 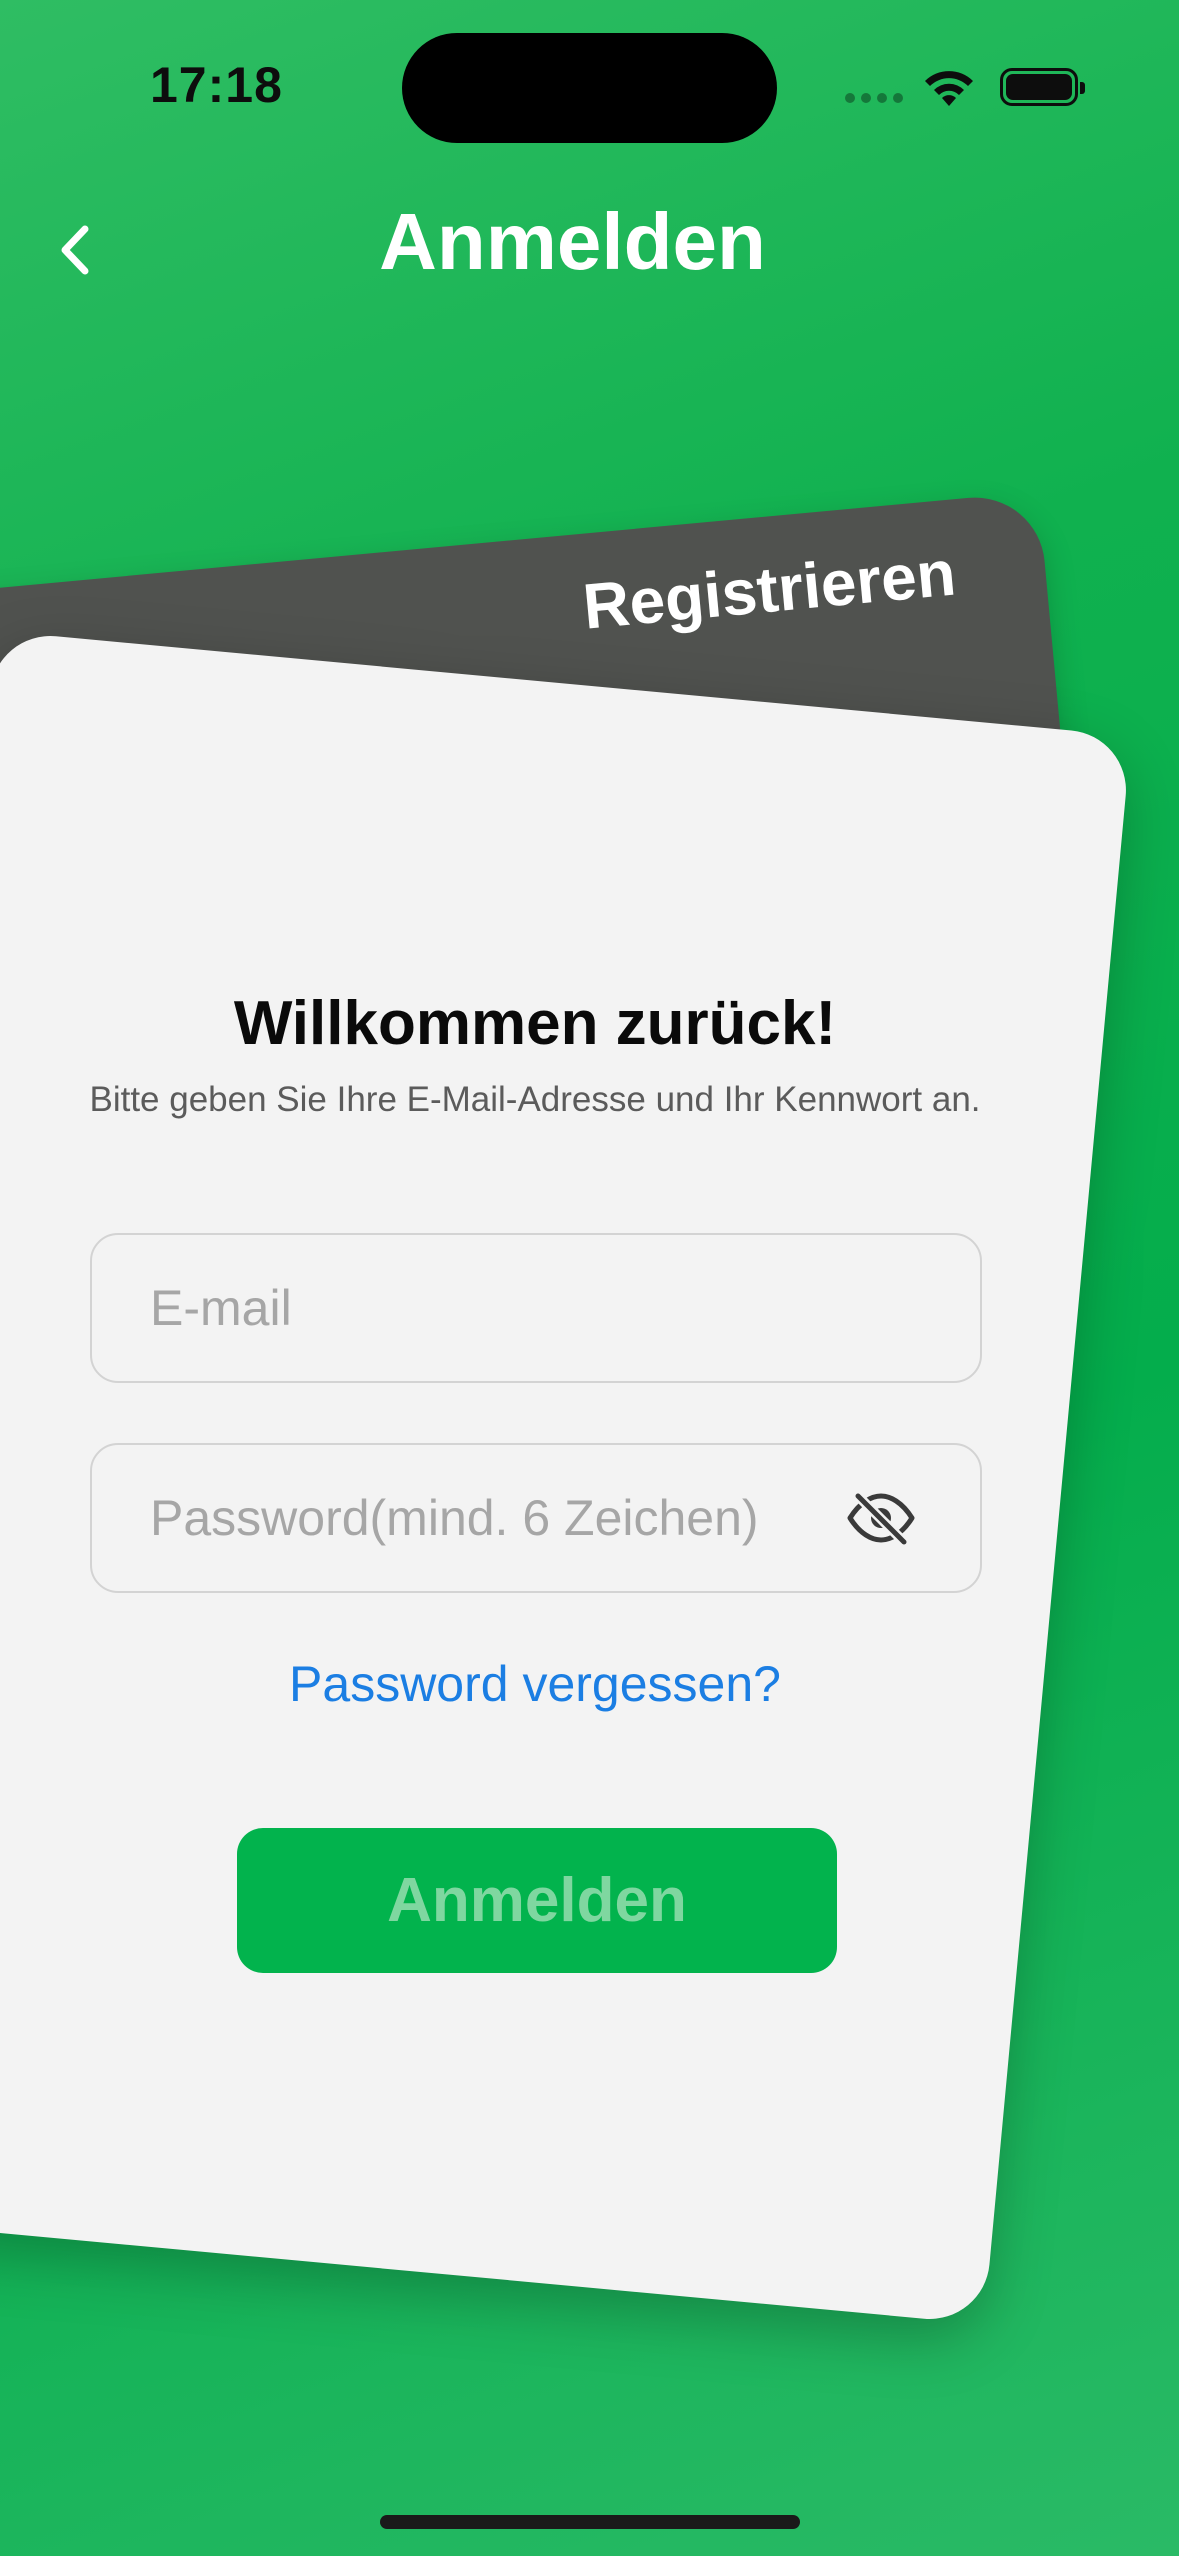 What do you see at coordinates (536, 1518) in the screenshot?
I see `password-field` at bounding box center [536, 1518].